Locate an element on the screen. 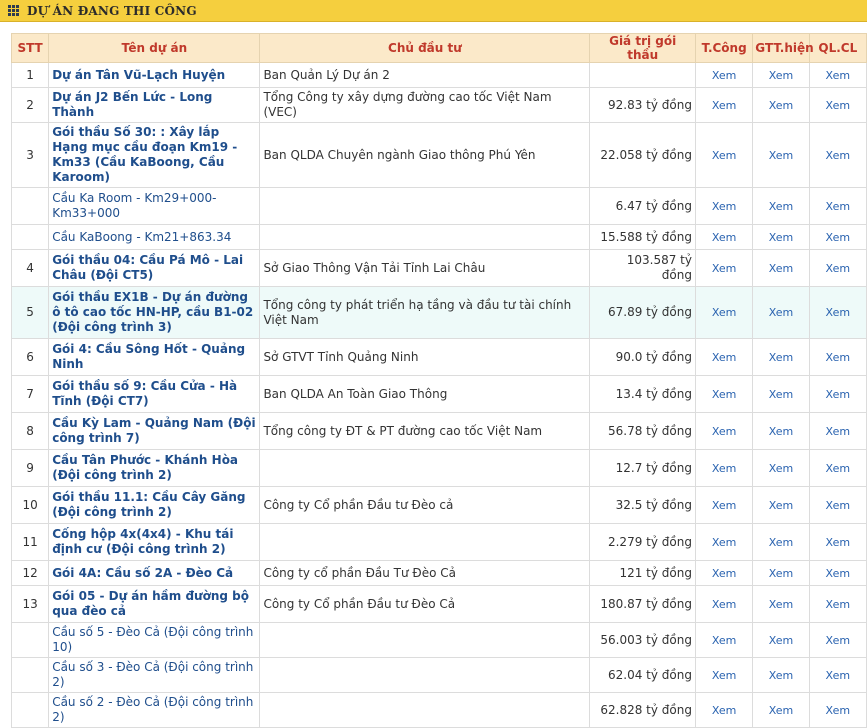 This screenshot has height=728, width=867. row-stt: 5 is located at coordinates (30, 312).